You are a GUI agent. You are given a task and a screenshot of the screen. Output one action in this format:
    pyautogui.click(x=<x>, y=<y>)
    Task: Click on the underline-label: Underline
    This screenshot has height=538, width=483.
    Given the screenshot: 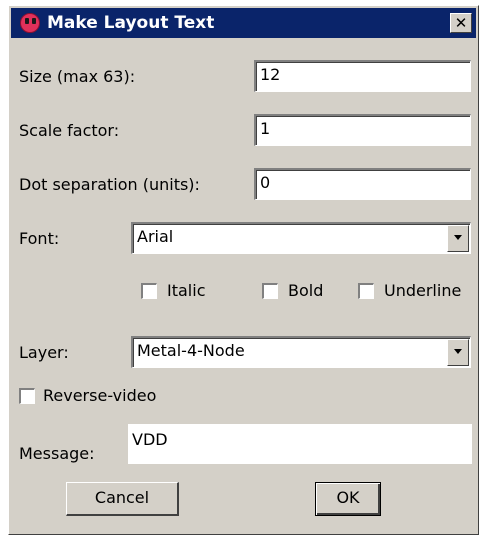 What is the action you would take?
    pyautogui.click(x=423, y=290)
    